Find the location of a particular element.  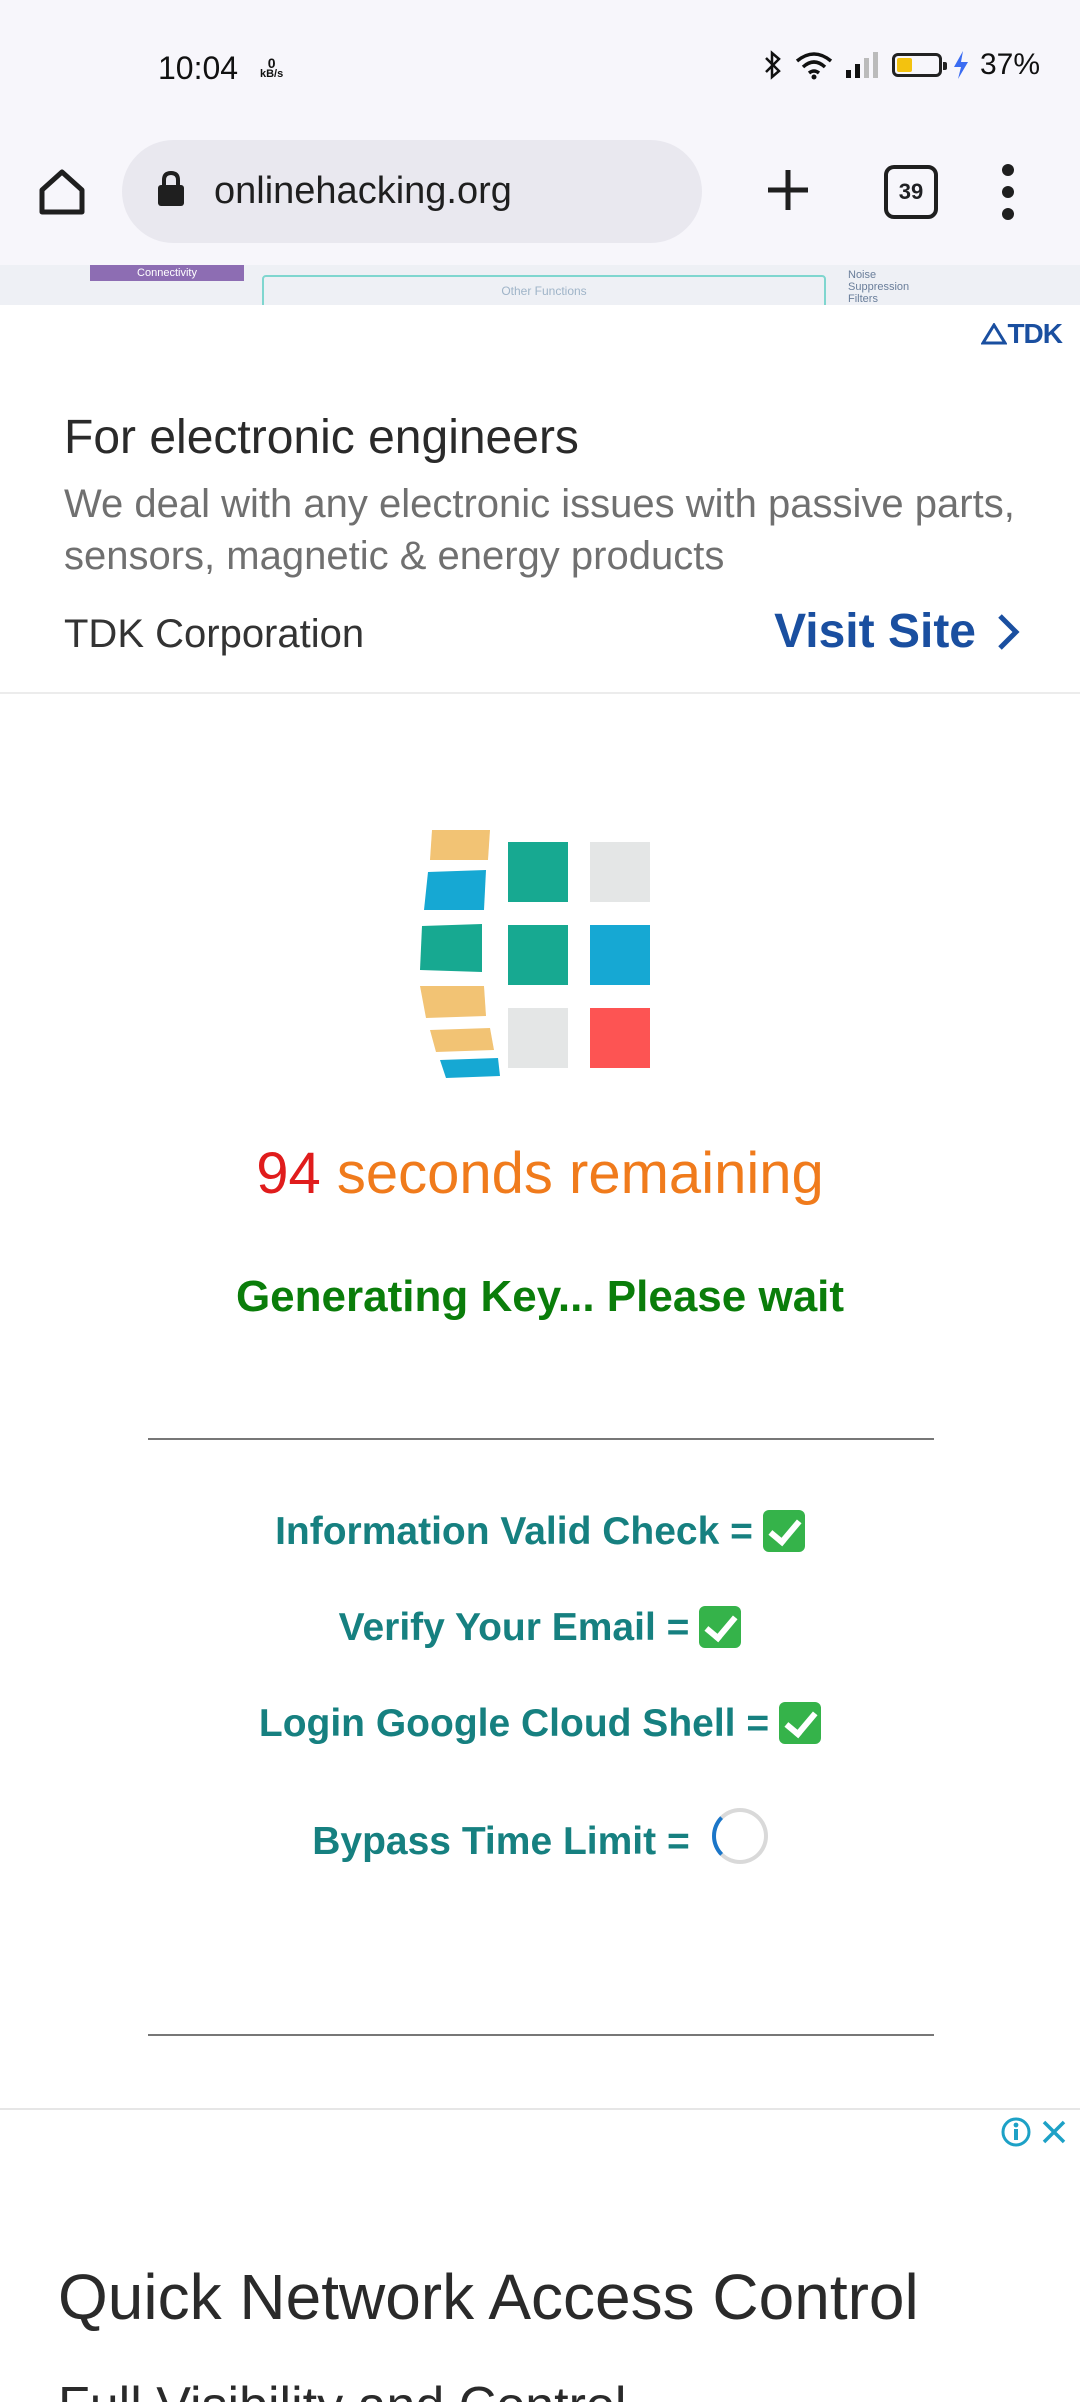

divider-bottom is located at coordinates (541, 2035).